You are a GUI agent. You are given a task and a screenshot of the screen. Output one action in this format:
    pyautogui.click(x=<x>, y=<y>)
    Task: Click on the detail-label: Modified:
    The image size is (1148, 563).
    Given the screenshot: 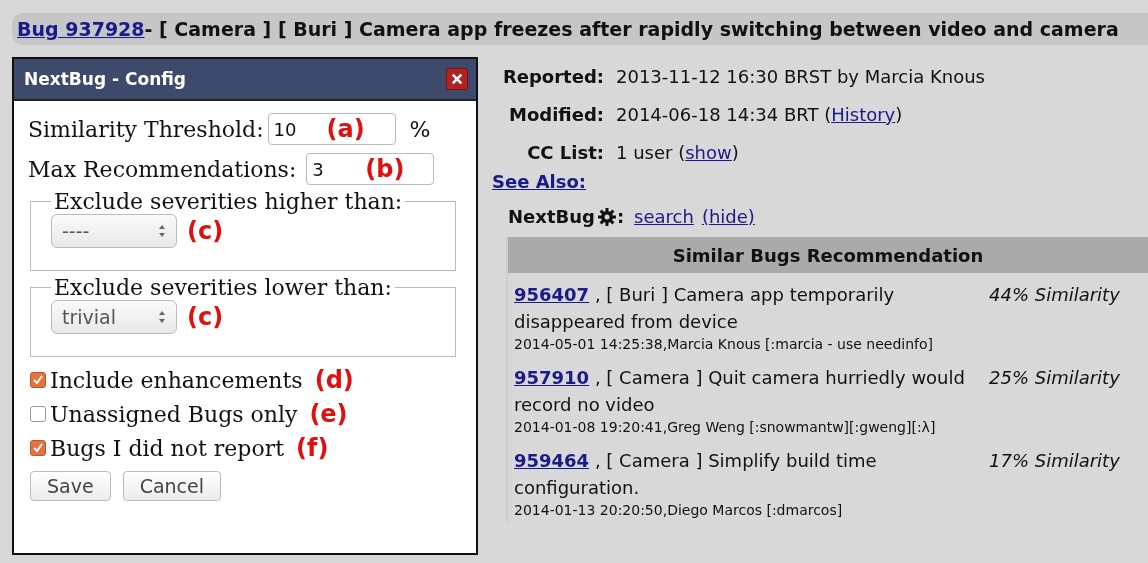 What is the action you would take?
    pyautogui.click(x=556, y=114)
    